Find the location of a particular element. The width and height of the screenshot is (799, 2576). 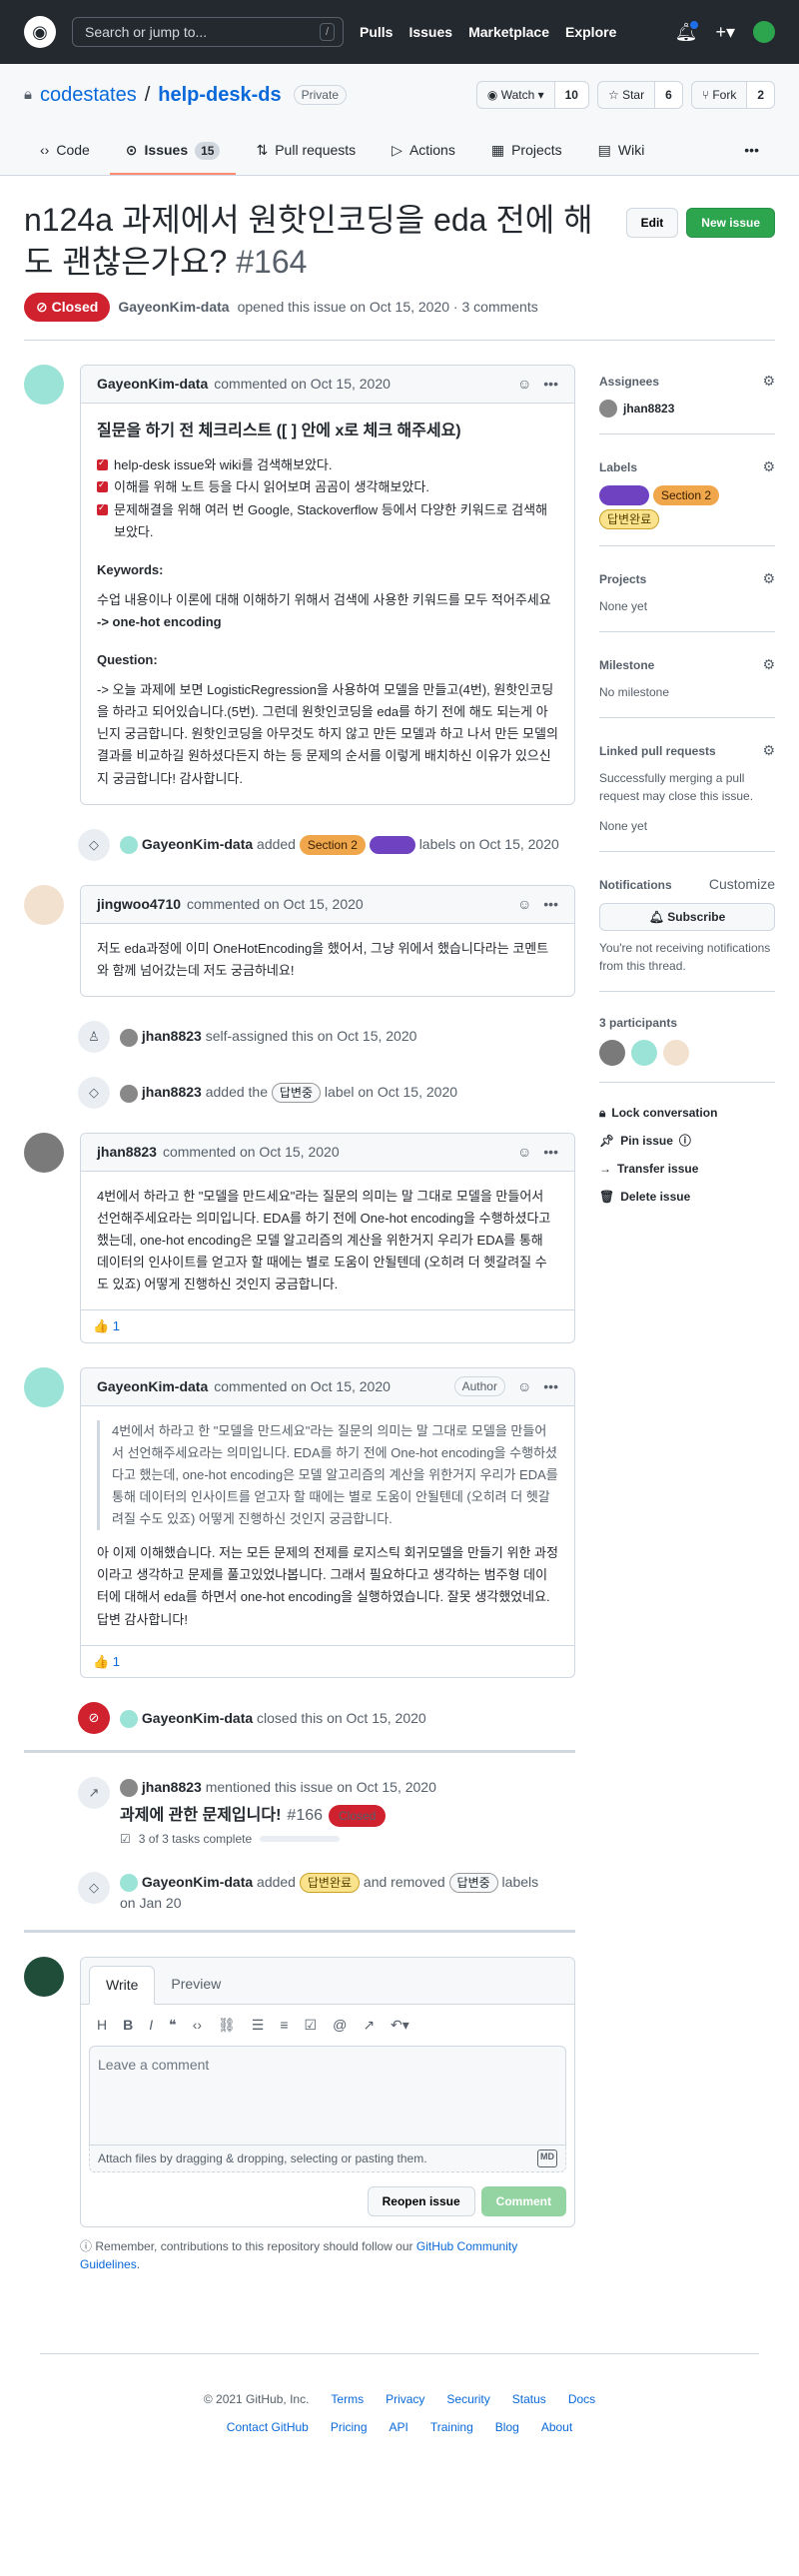

nav-explore: Explore is located at coordinates (591, 33).